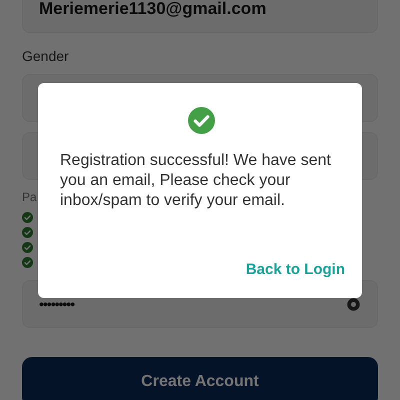 The height and width of the screenshot is (400, 400). What do you see at coordinates (196, 181) in the screenshot?
I see `success-message: Registration successful! We have sent you an email, Please check your inbox/spam to verify your email.` at bounding box center [196, 181].